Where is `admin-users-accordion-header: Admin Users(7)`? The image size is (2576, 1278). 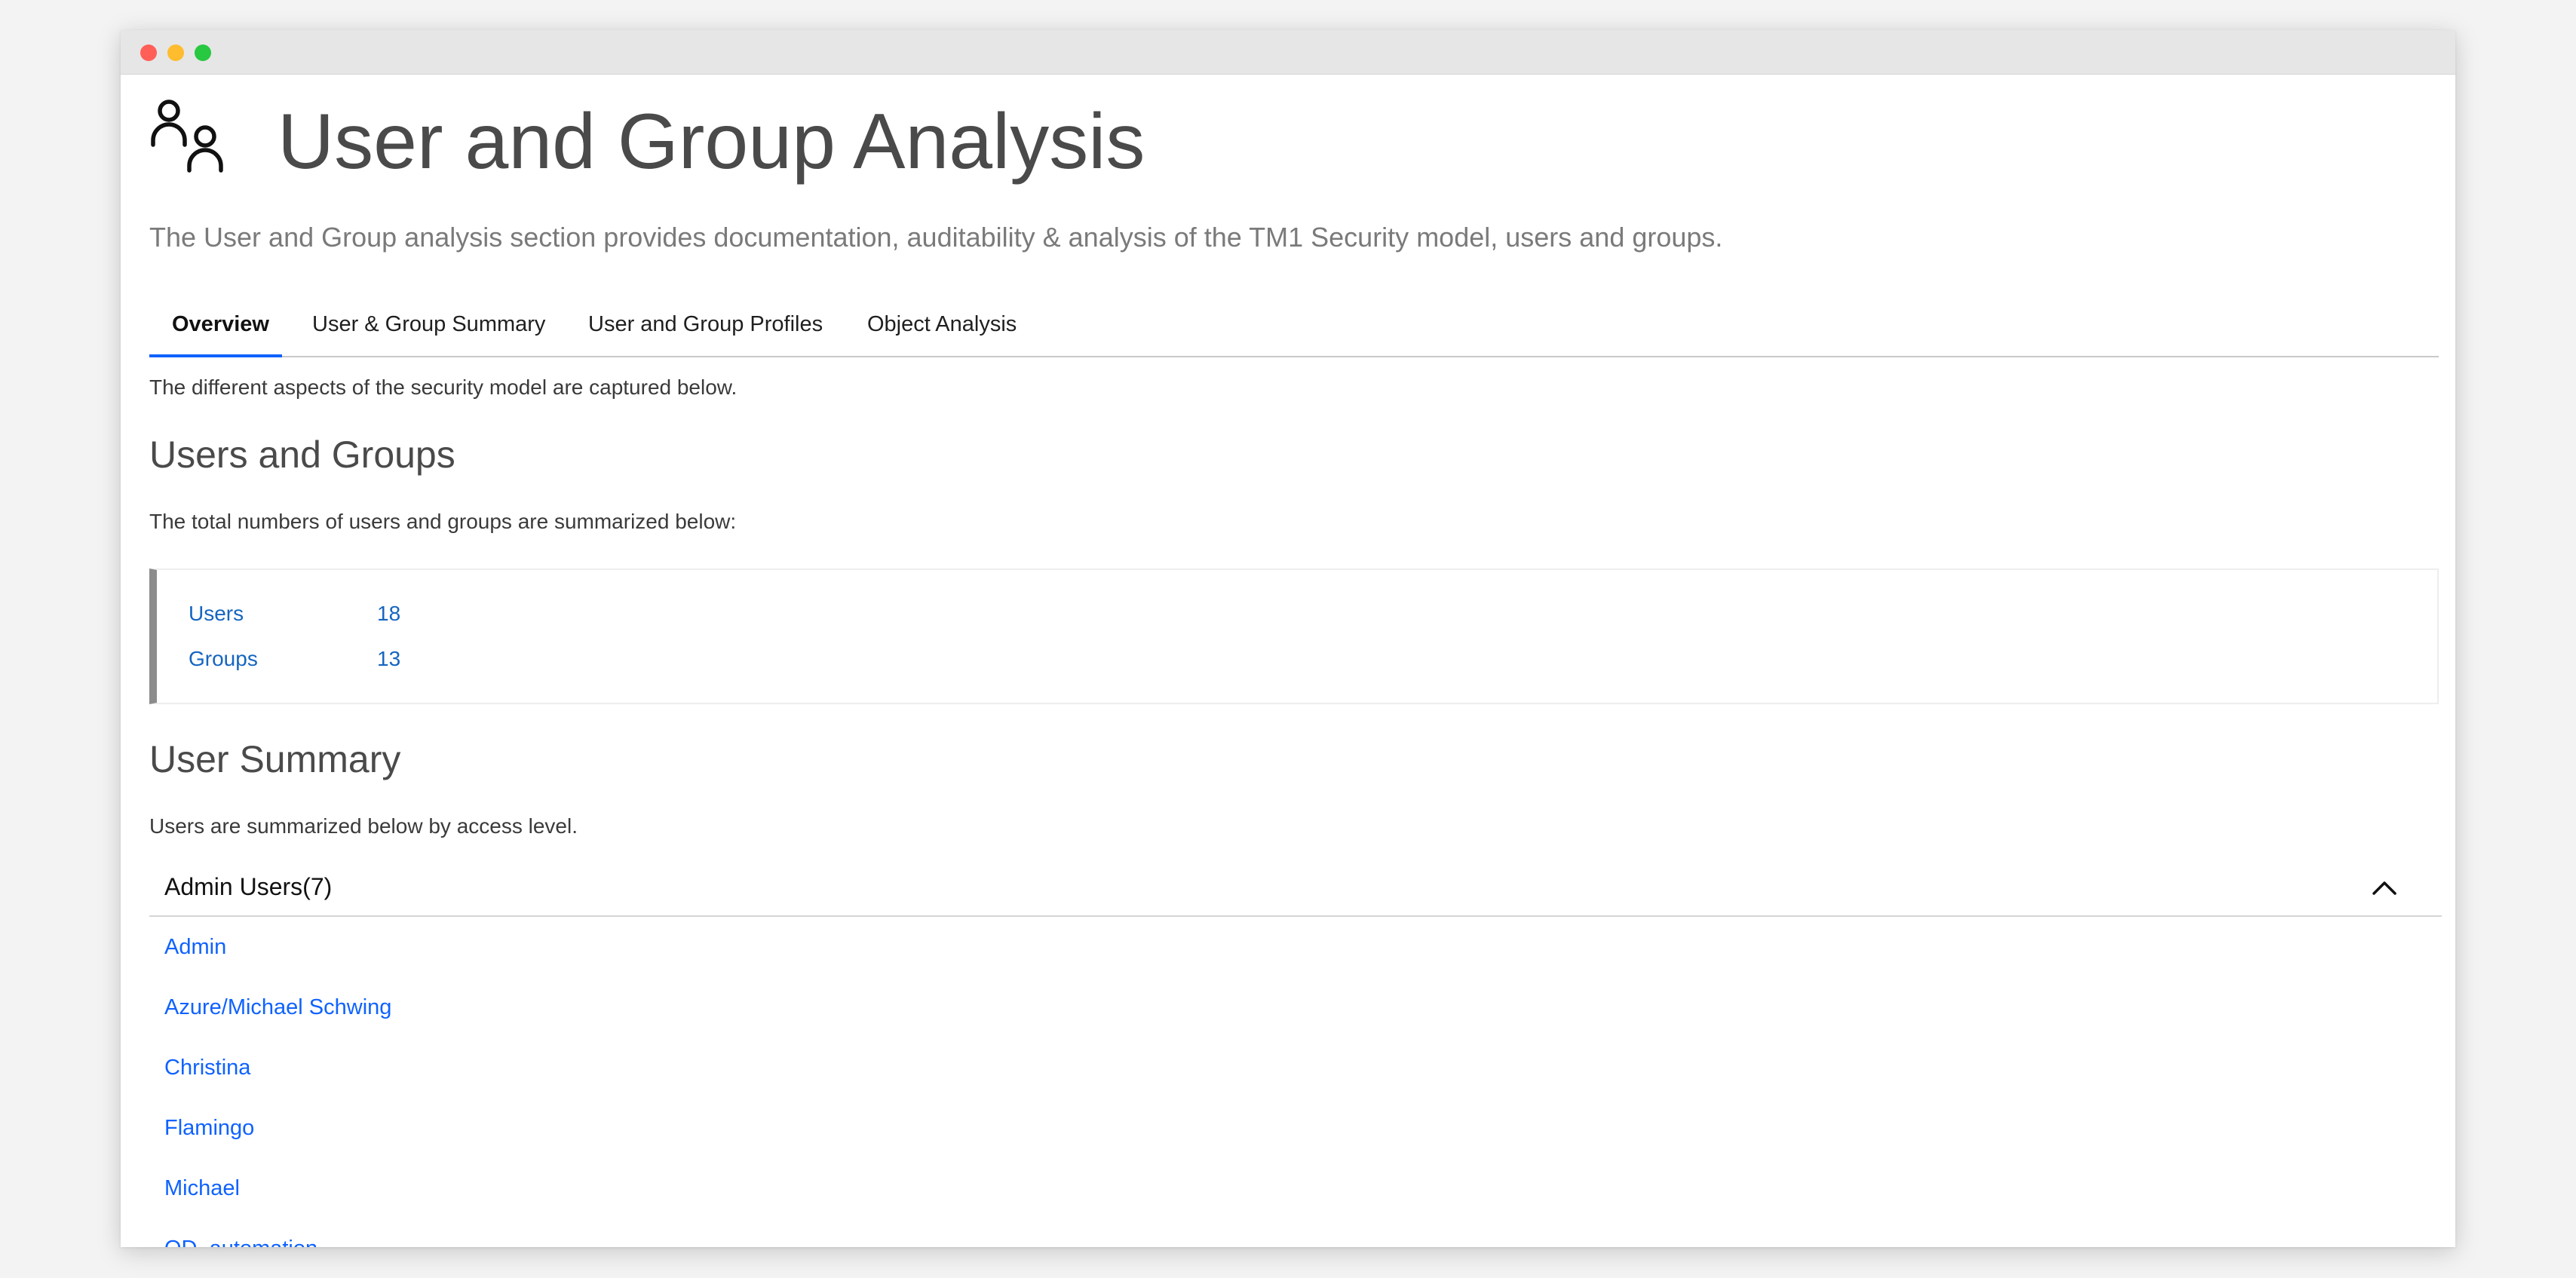
admin-users-accordion-header: Admin Users(7) is located at coordinates (1295, 891).